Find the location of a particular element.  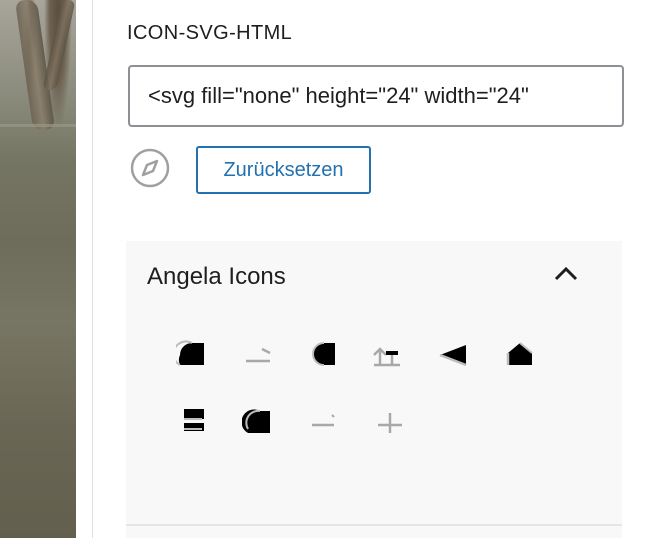

partial-dash-icon is located at coordinates (259, 354).